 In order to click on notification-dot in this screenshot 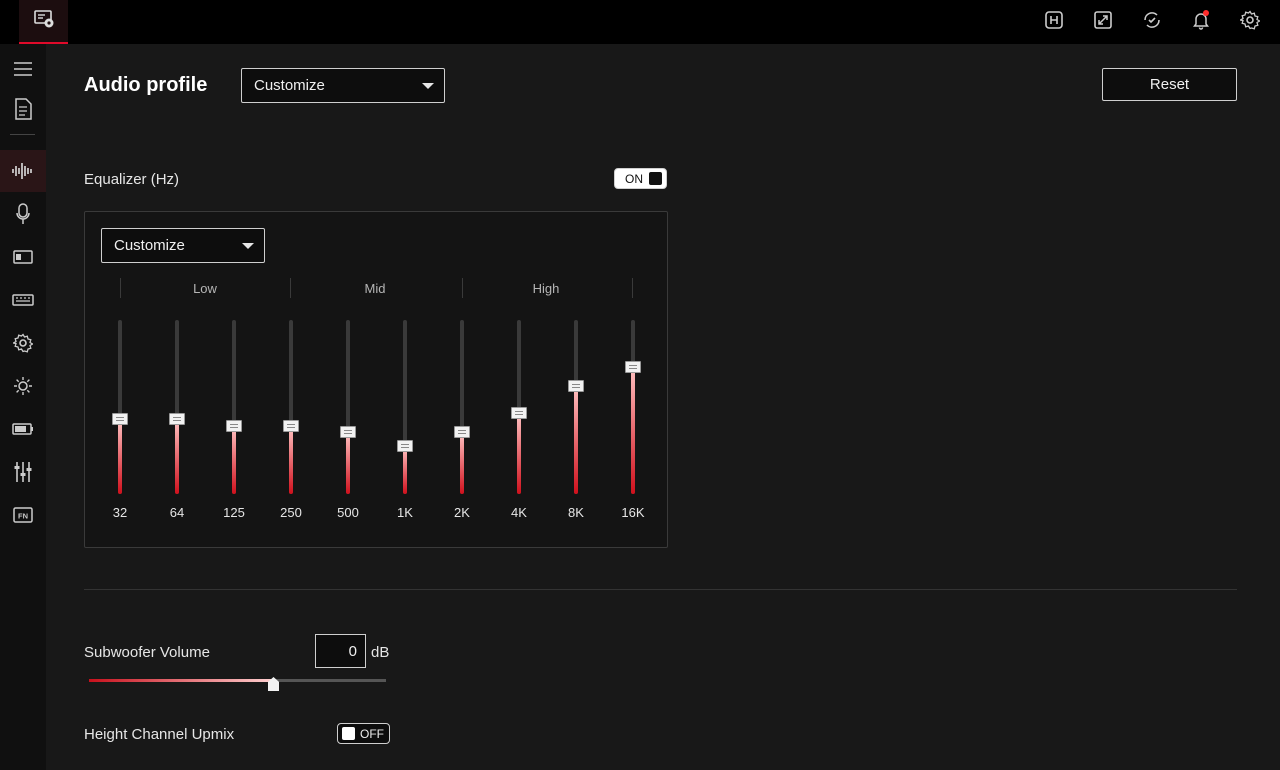, I will do `click(1206, 12)`.